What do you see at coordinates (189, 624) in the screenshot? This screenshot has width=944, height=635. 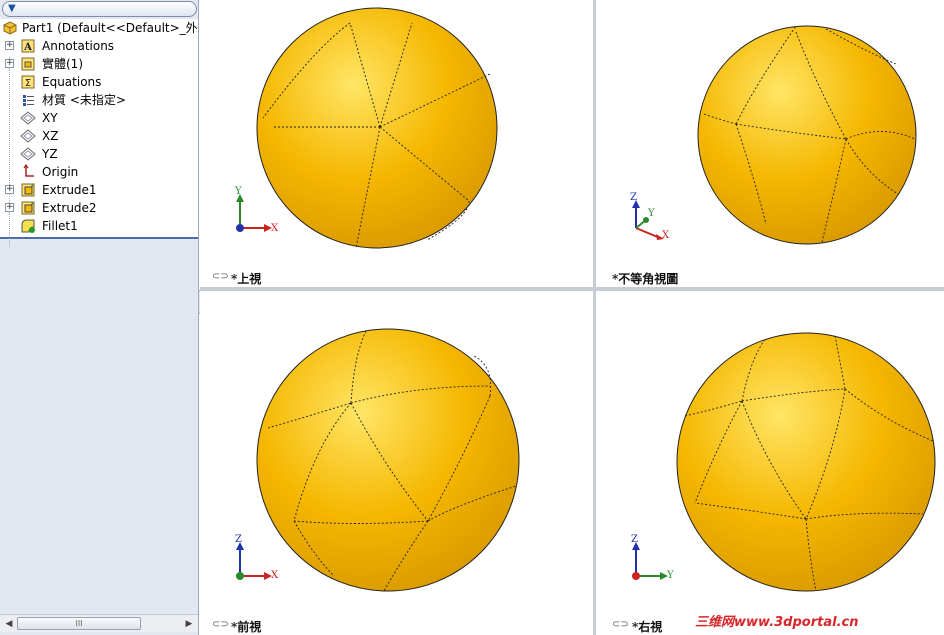 I see `scroll-right-arrow-icon: ▶` at bounding box center [189, 624].